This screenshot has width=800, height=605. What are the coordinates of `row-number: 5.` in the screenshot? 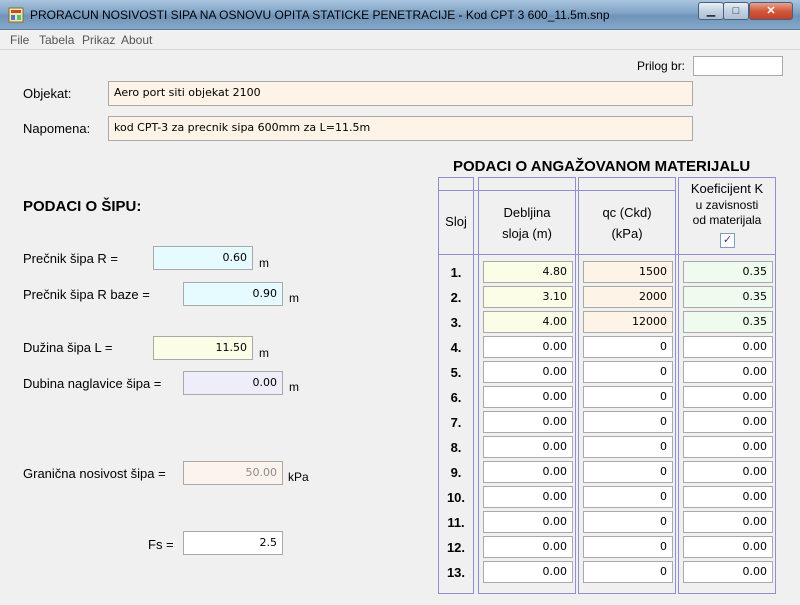 It's located at (456, 372).